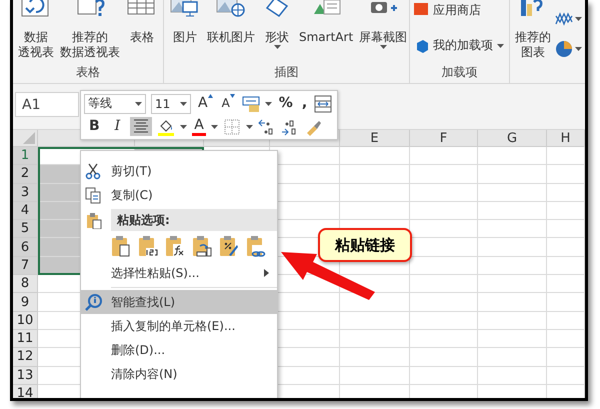 The image size is (600, 409). I want to click on column-header: F, so click(444, 138).